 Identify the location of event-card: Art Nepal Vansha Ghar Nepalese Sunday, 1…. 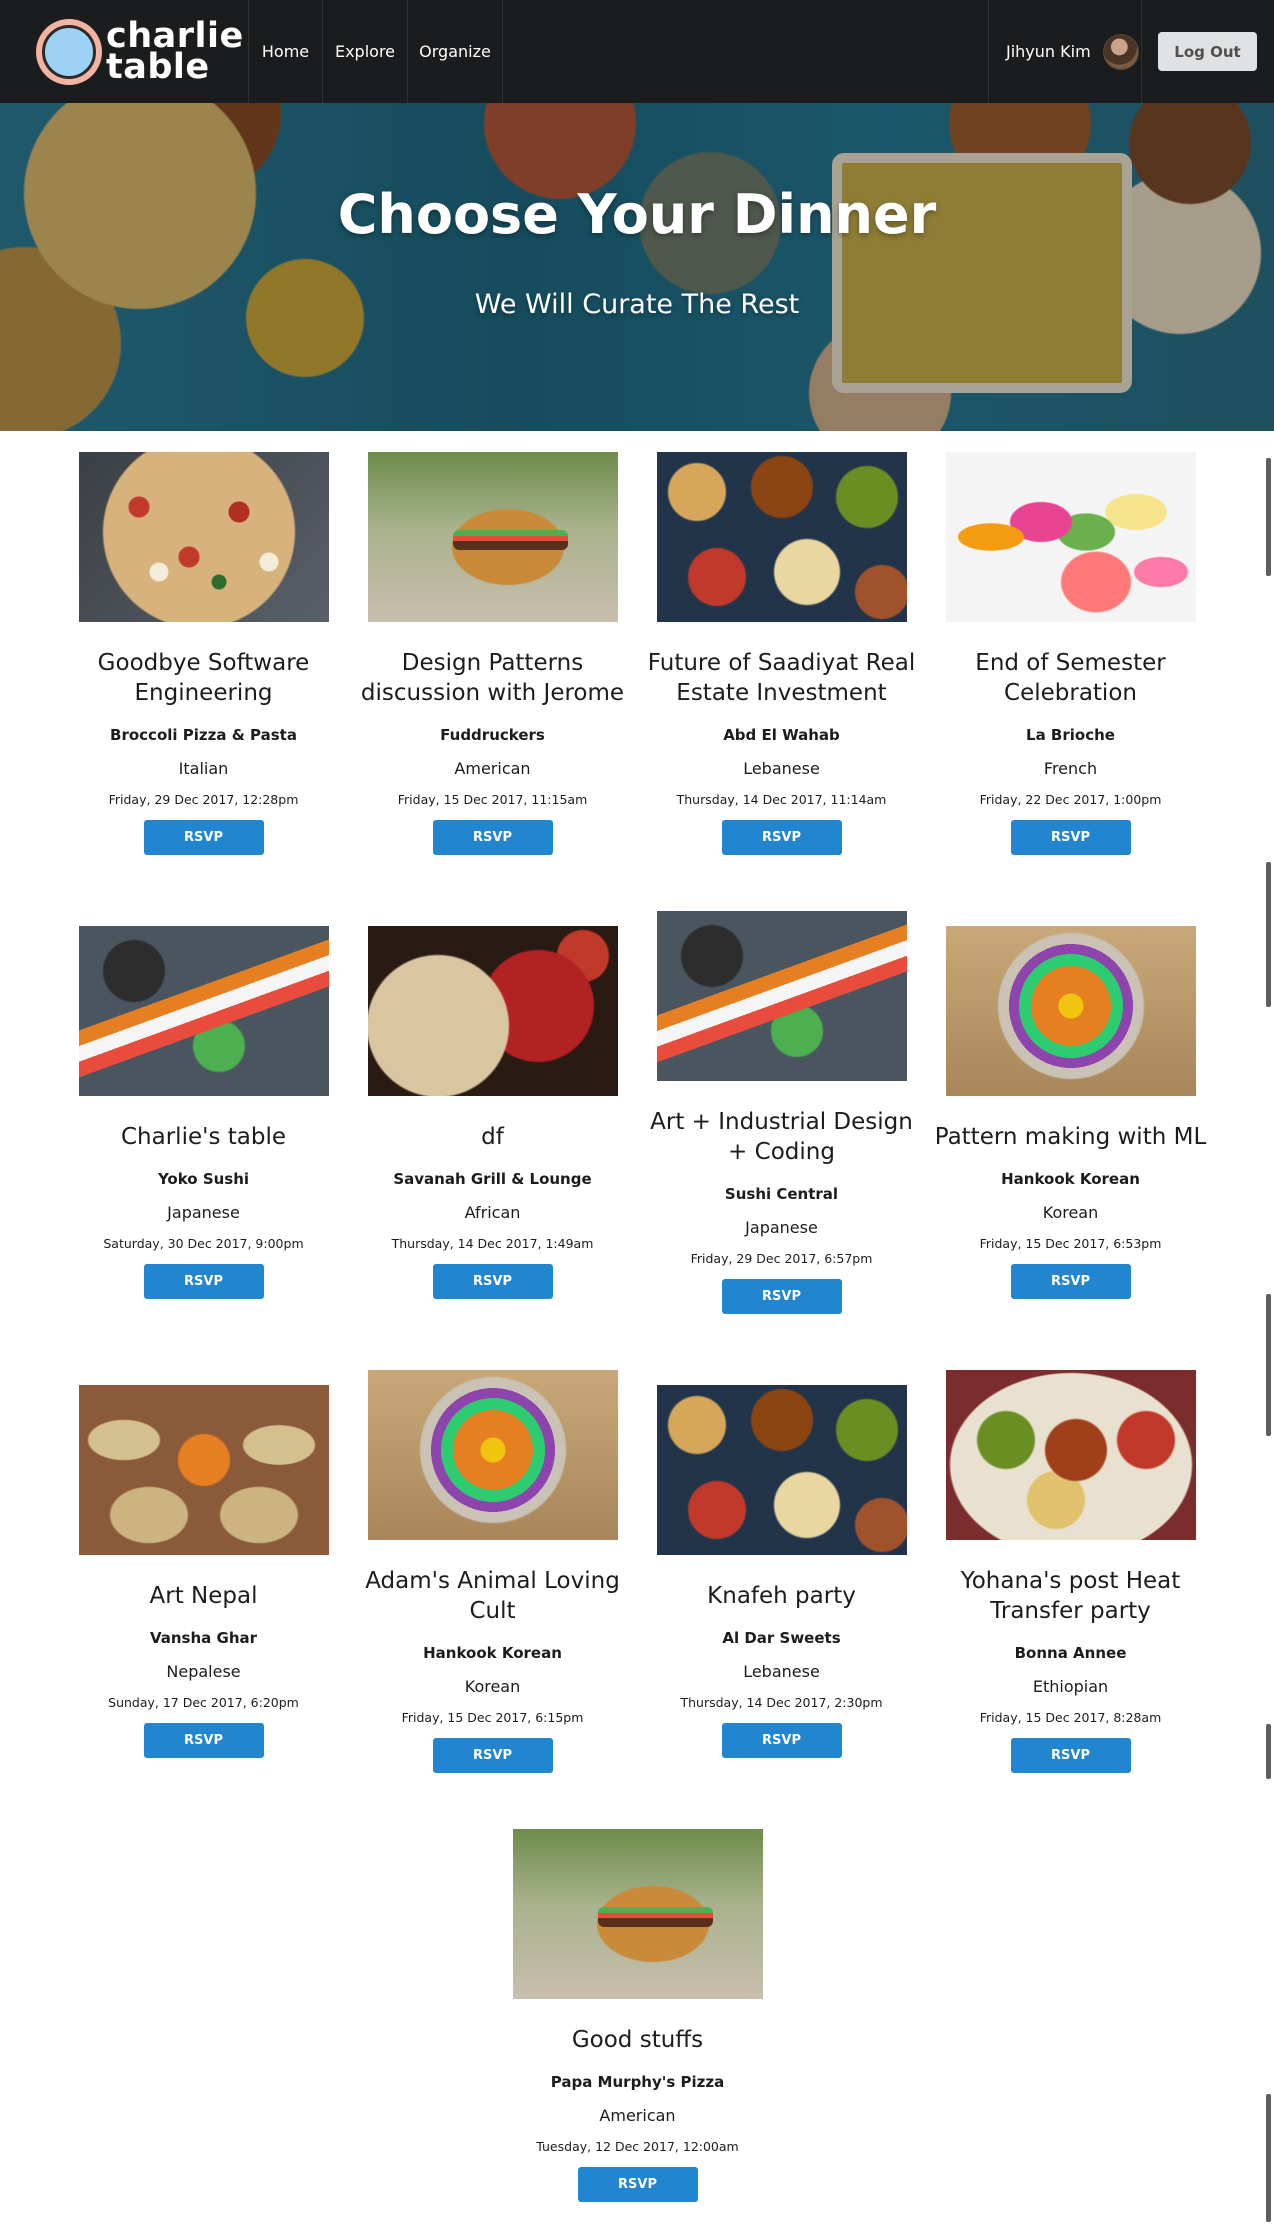
(203, 1571).